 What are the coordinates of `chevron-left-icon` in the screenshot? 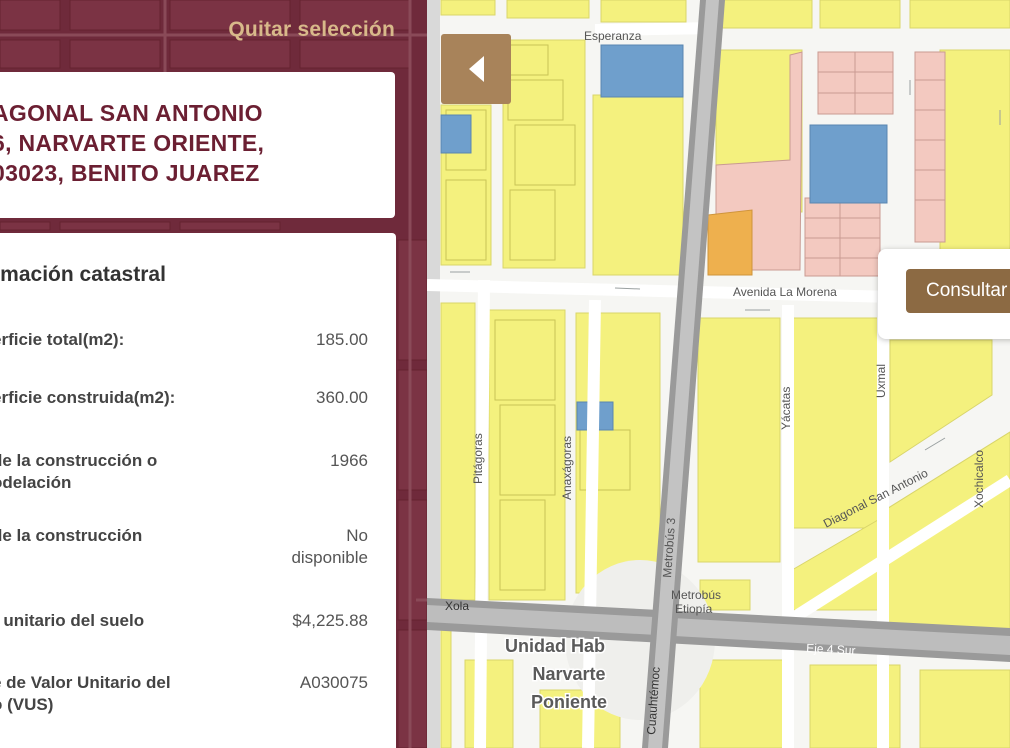 It's located at (476, 69).